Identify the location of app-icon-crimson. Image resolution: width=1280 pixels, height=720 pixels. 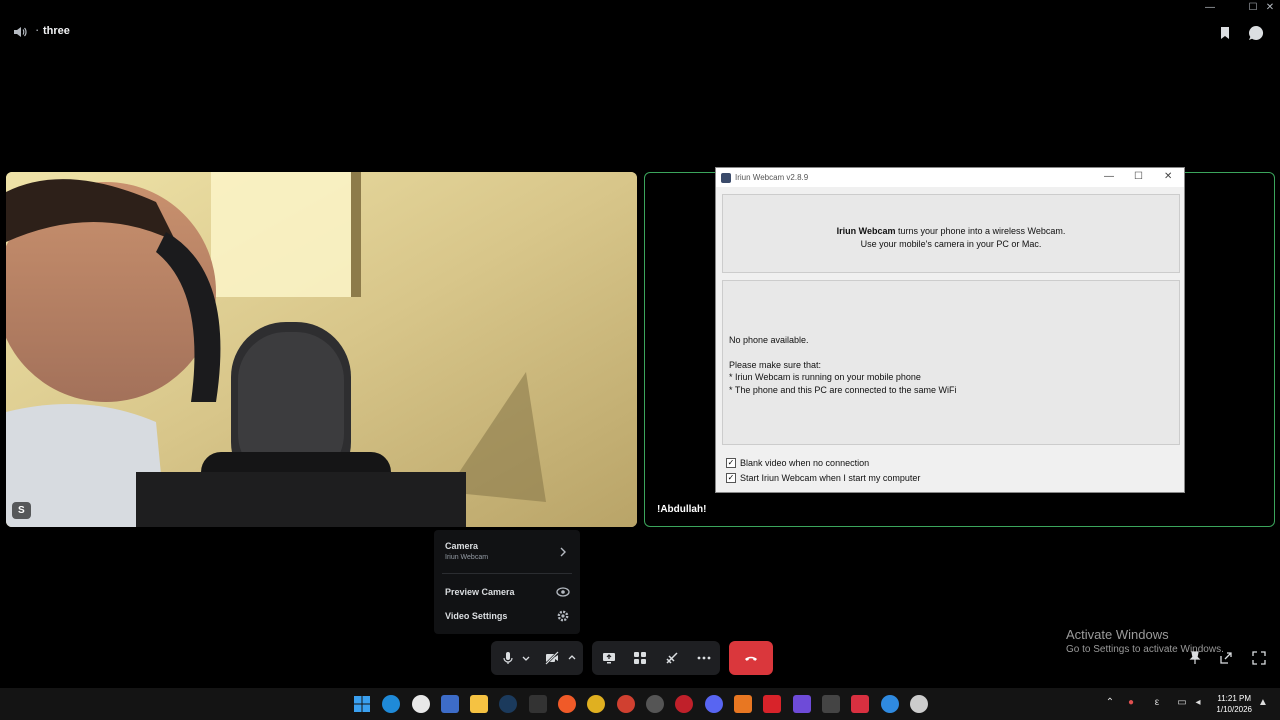
(860, 704).